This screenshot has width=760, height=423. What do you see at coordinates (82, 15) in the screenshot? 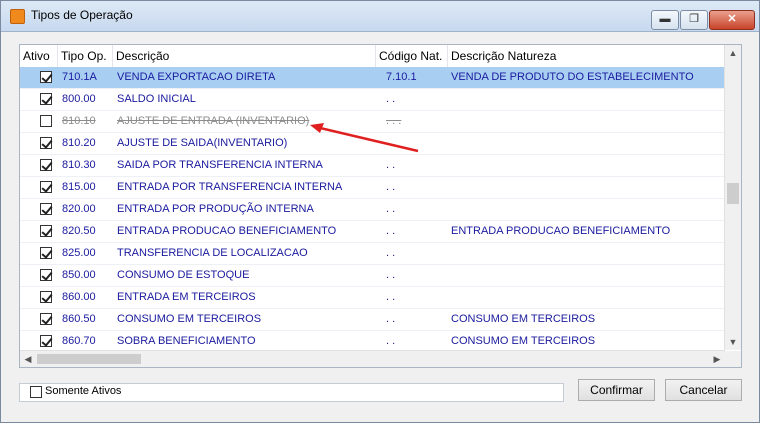
I see `window-title: Tipos de Operação` at bounding box center [82, 15].